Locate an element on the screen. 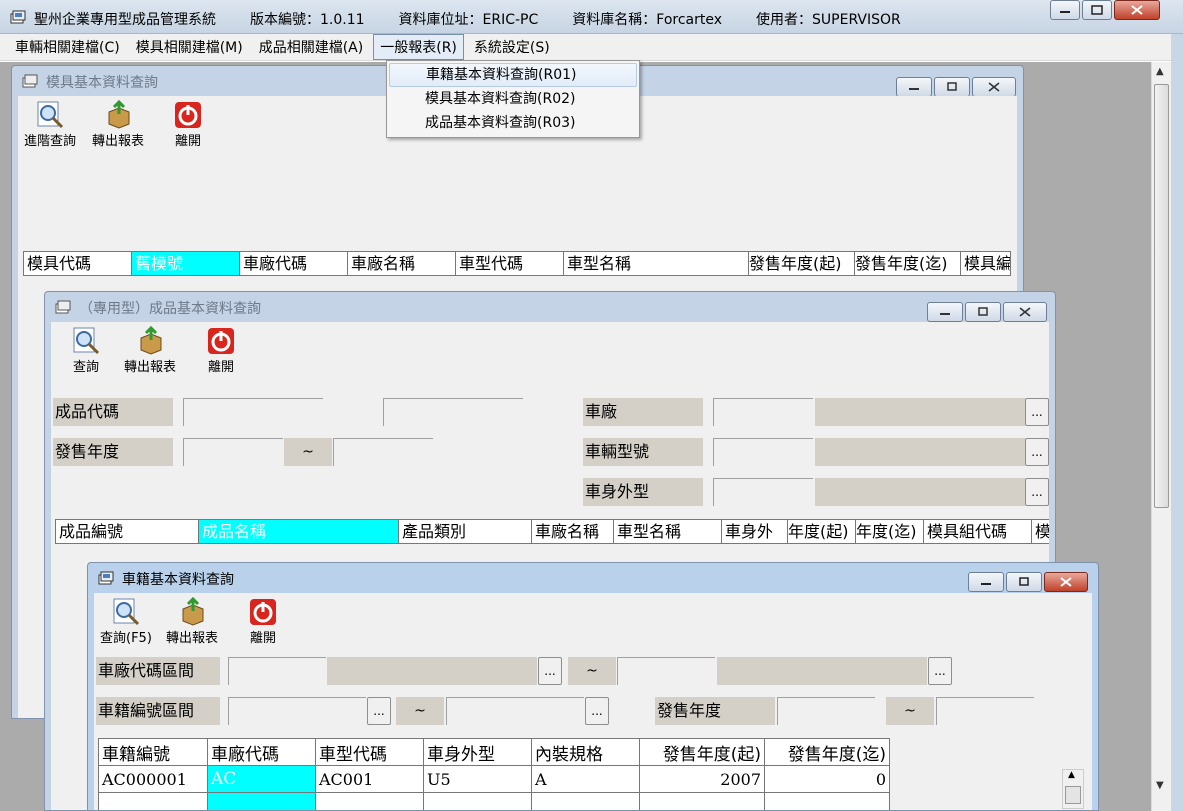  table-cell: A is located at coordinates (585, 779).